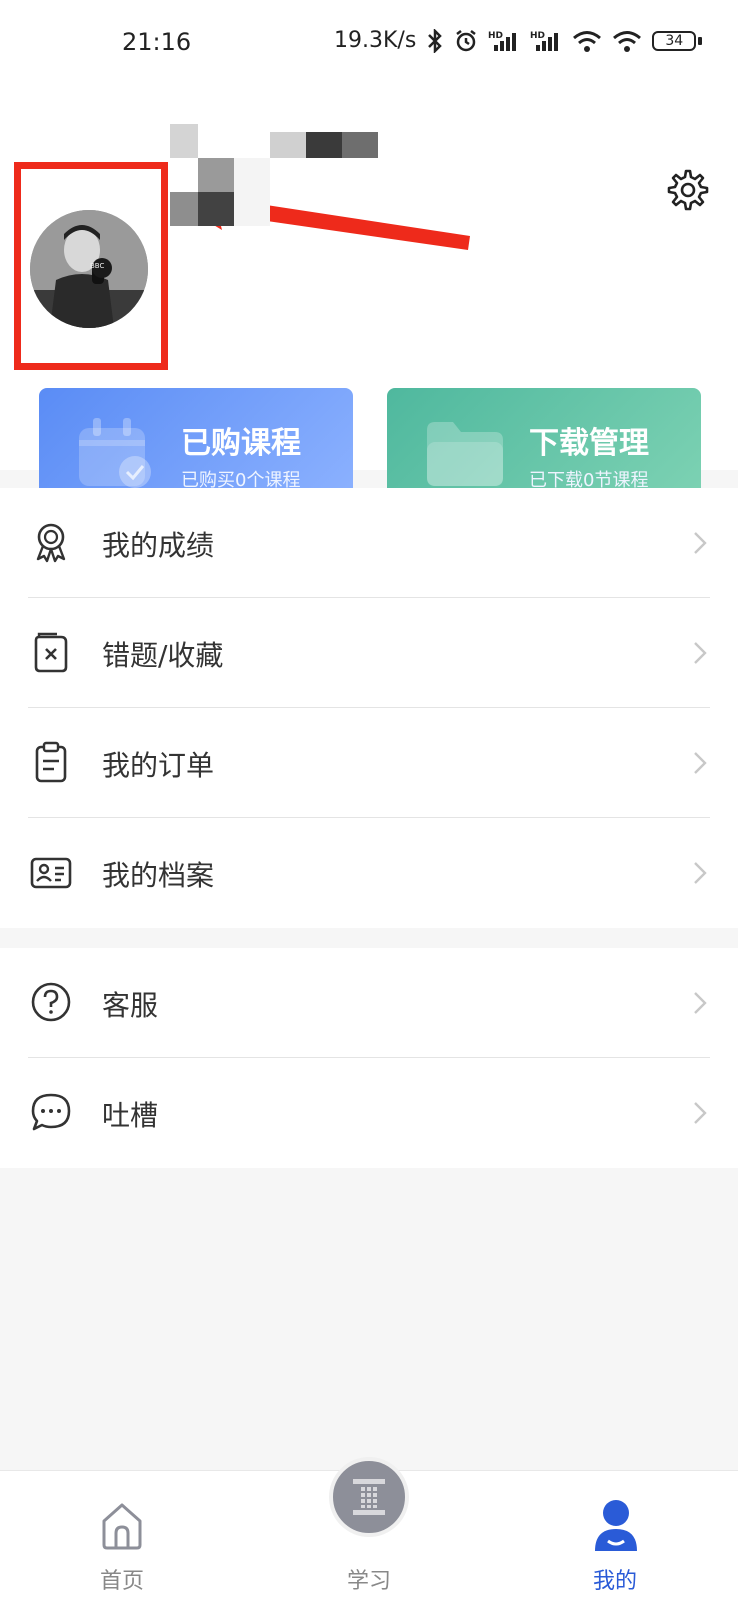  I want to click on home-icon, so click(122, 1526).